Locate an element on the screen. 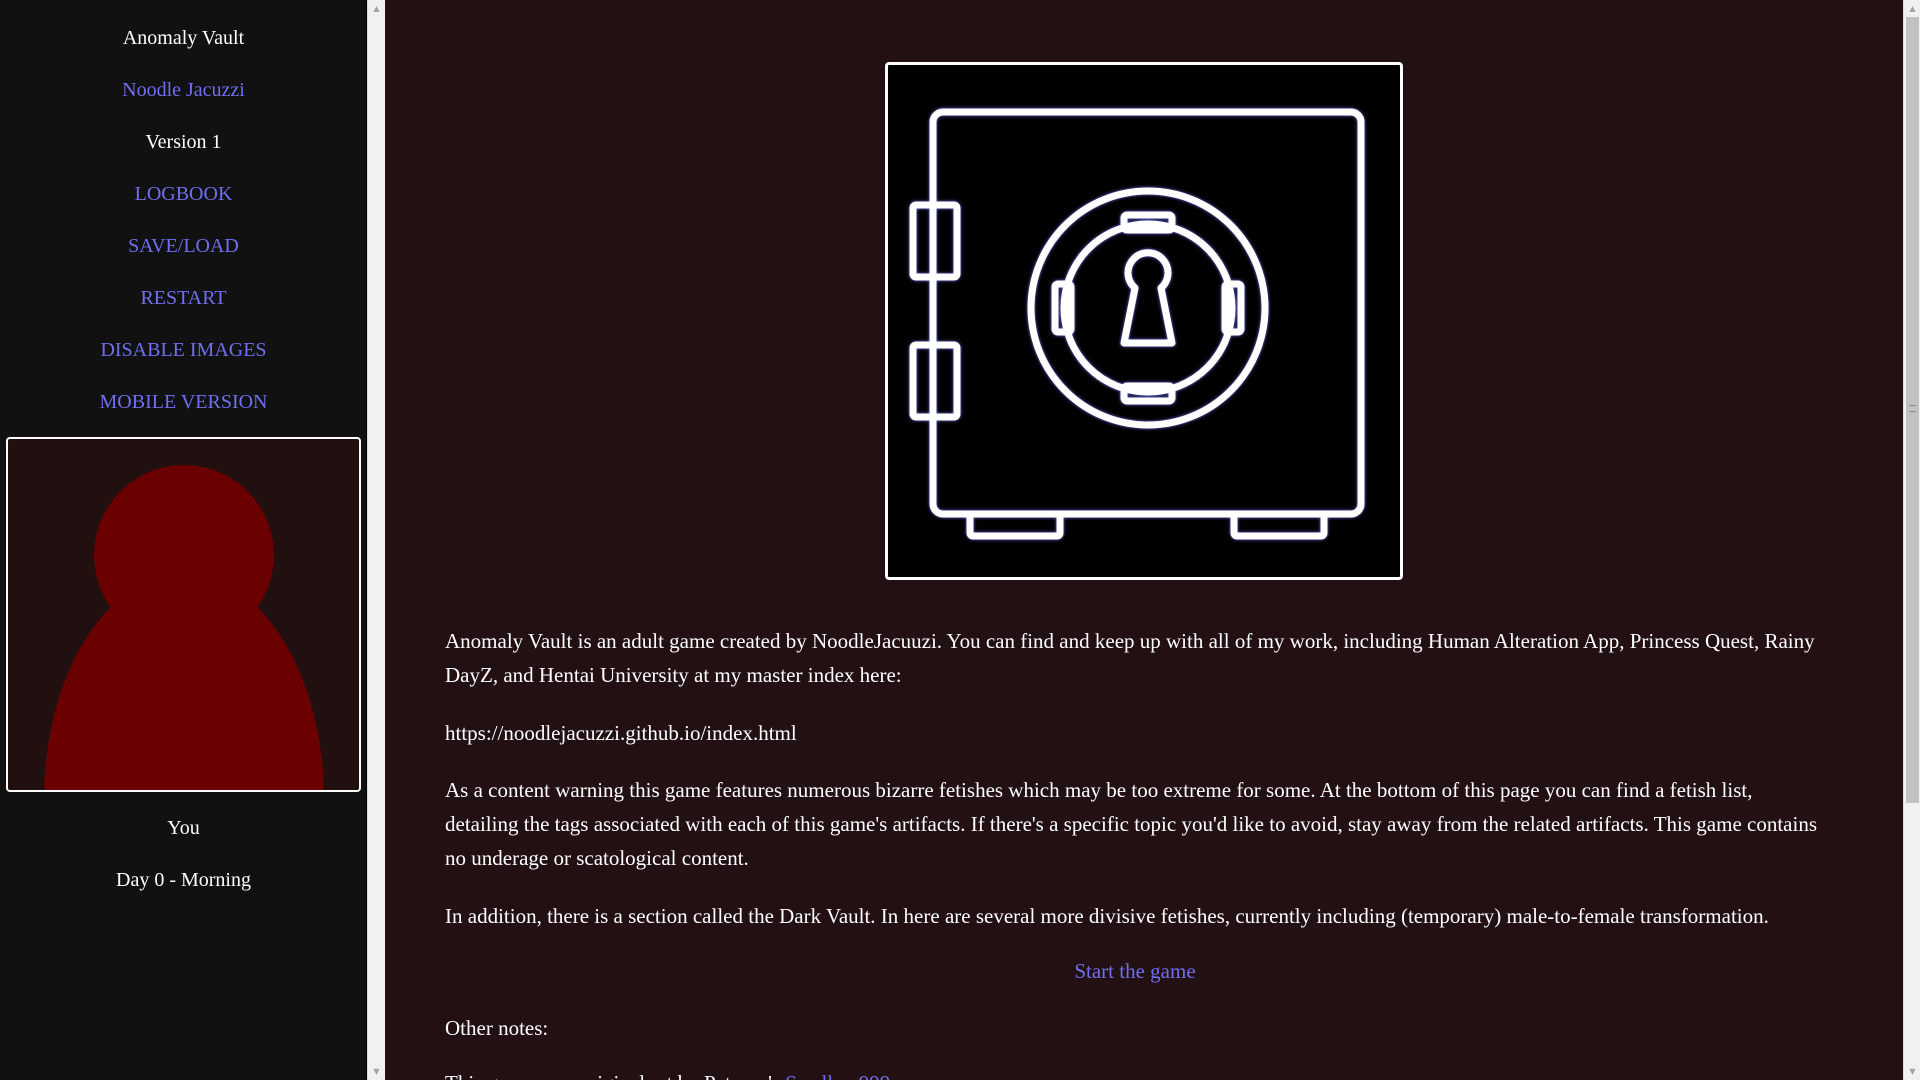 The width and height of the screenshot is (1920, 1080). logbook-button: LOGBOOK is located at coordinates (183, 194).